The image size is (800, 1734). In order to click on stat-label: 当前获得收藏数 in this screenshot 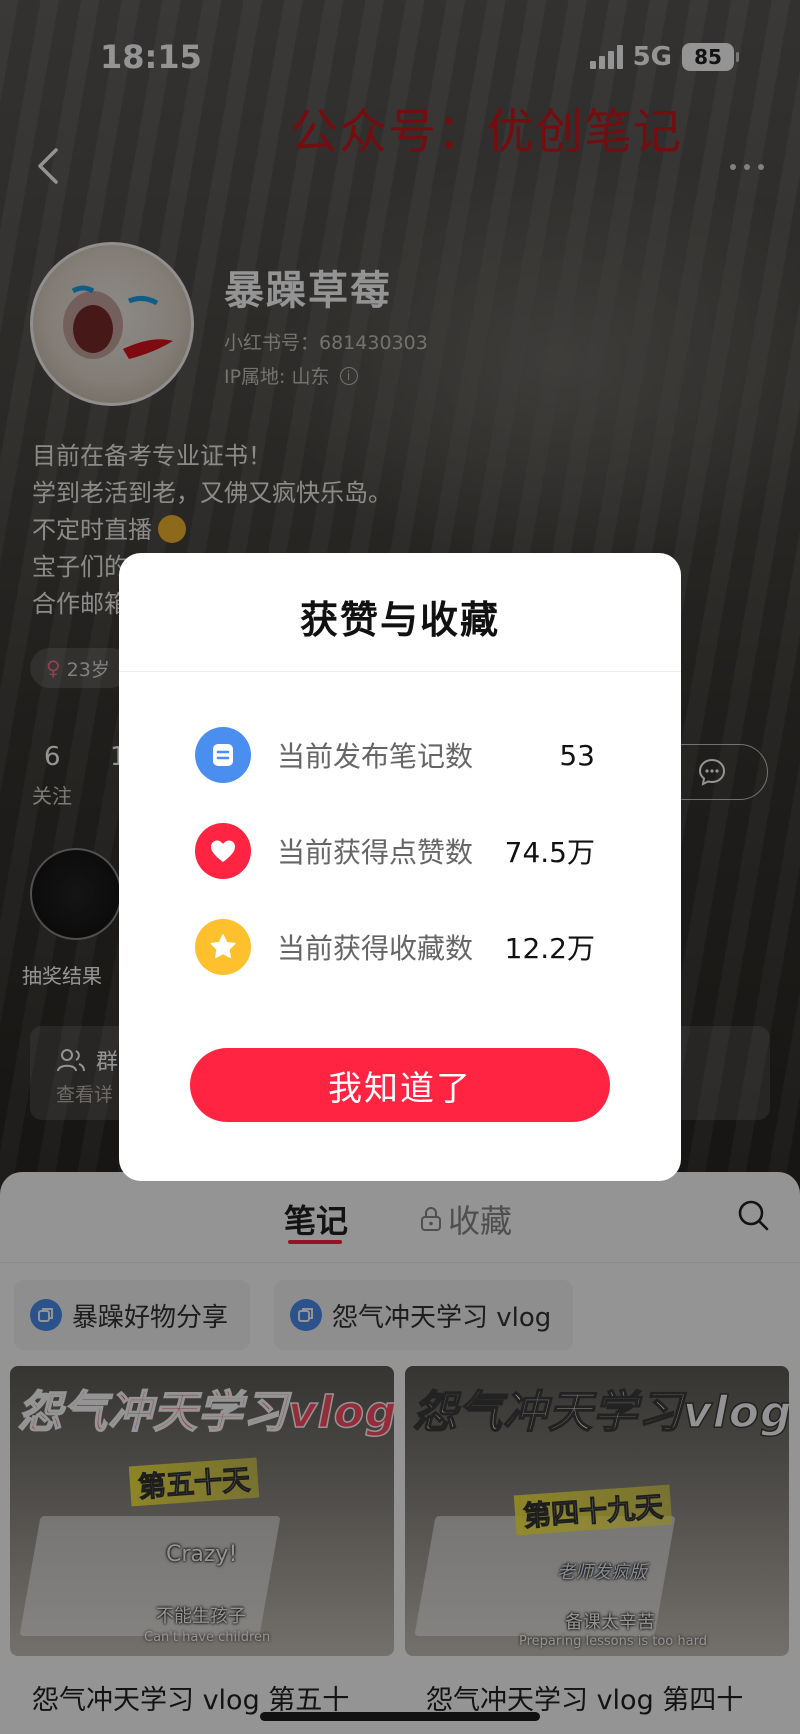, I will do `click(375, 948)`.